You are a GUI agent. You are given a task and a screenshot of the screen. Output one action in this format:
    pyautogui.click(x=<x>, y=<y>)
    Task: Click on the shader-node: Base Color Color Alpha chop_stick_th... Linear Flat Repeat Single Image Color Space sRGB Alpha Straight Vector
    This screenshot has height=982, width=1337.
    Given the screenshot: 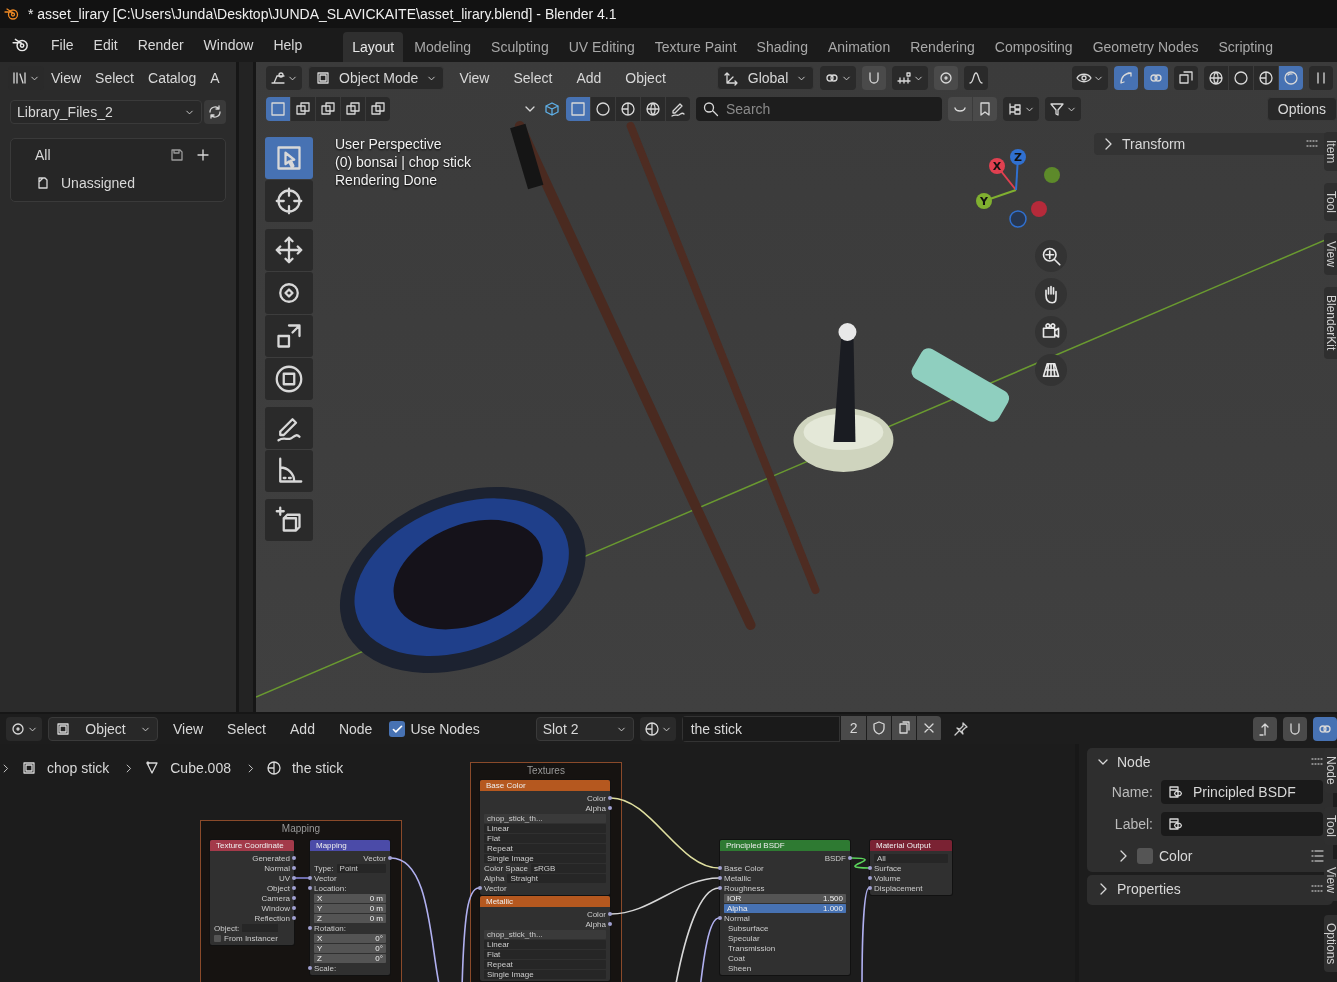 What is the action you would take?
    pyautogui.click(x=545, y=837)
    